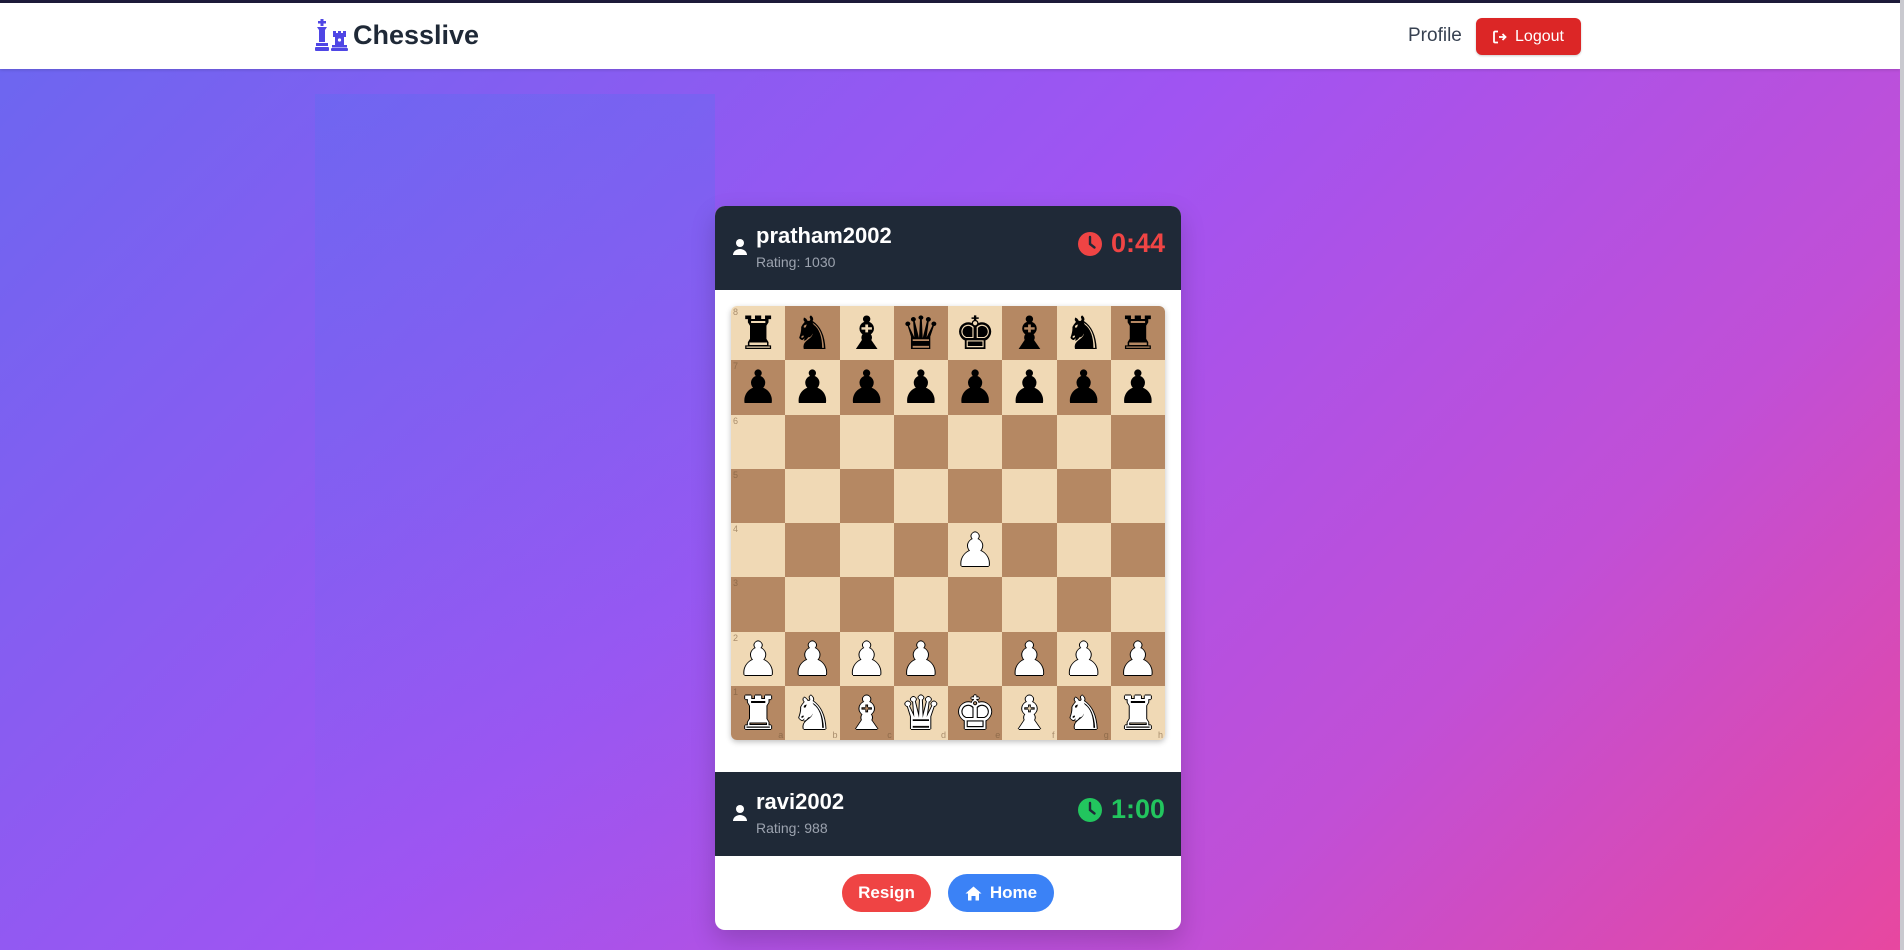 This screenshot has height=950, width=1904. Describe the element at coordinates (920, 495) in the screenshot. I see `square-d5` at that location.